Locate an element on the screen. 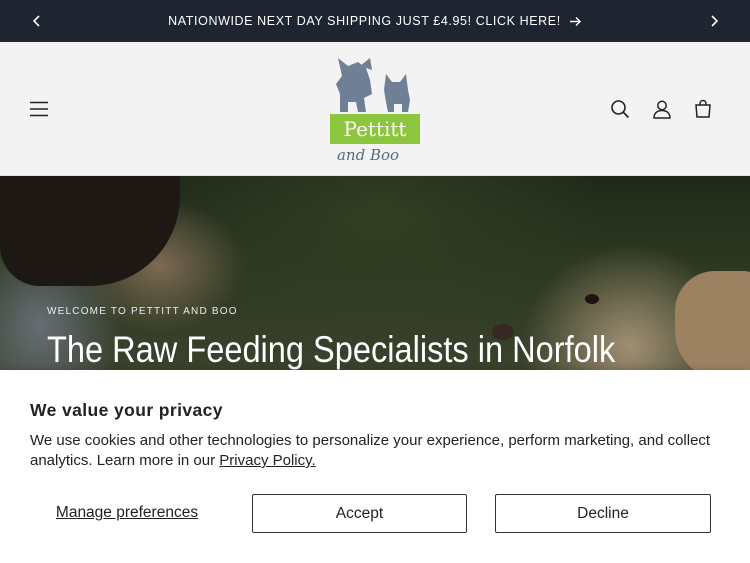 The height and width of the screenshot is (563, 750). search-icon is located at coordinates (620, 109).